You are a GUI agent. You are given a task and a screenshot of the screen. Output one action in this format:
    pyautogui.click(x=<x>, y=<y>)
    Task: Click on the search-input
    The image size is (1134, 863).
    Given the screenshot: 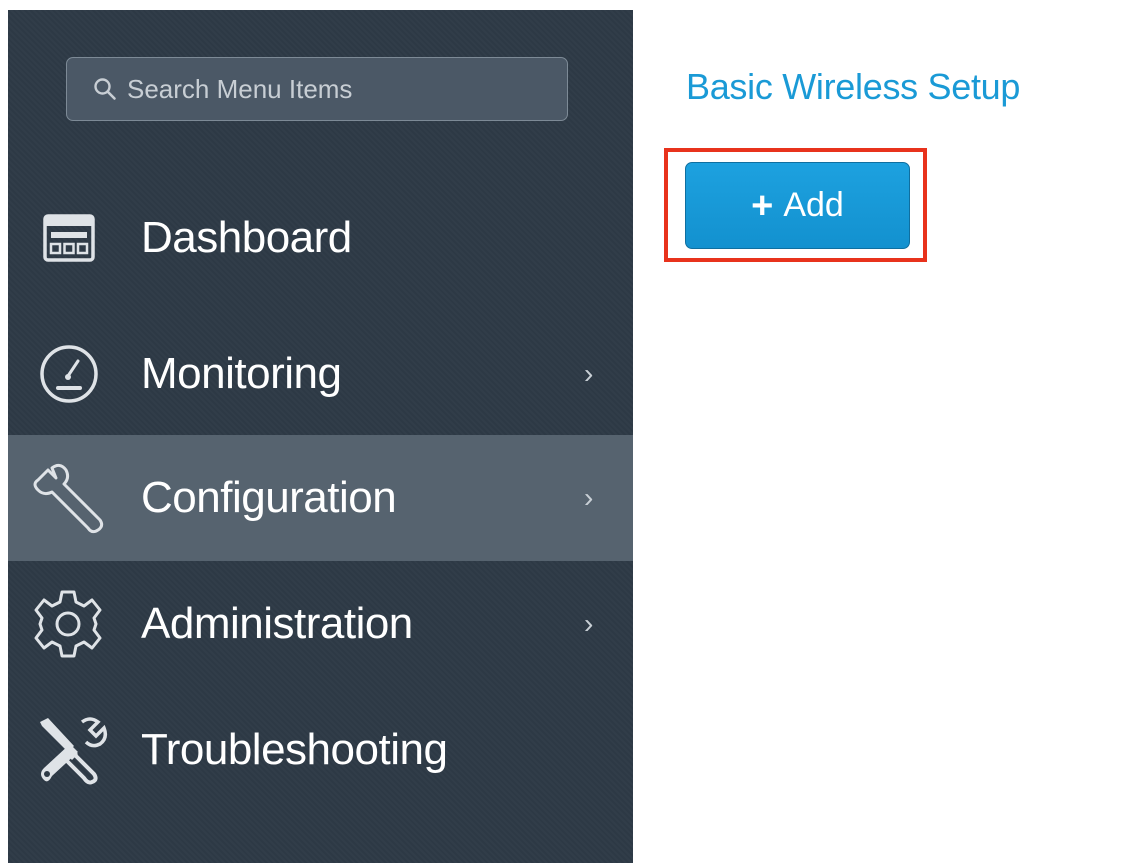 What is the action you would take?
    pyautogui.click(x=337, y=89)
    